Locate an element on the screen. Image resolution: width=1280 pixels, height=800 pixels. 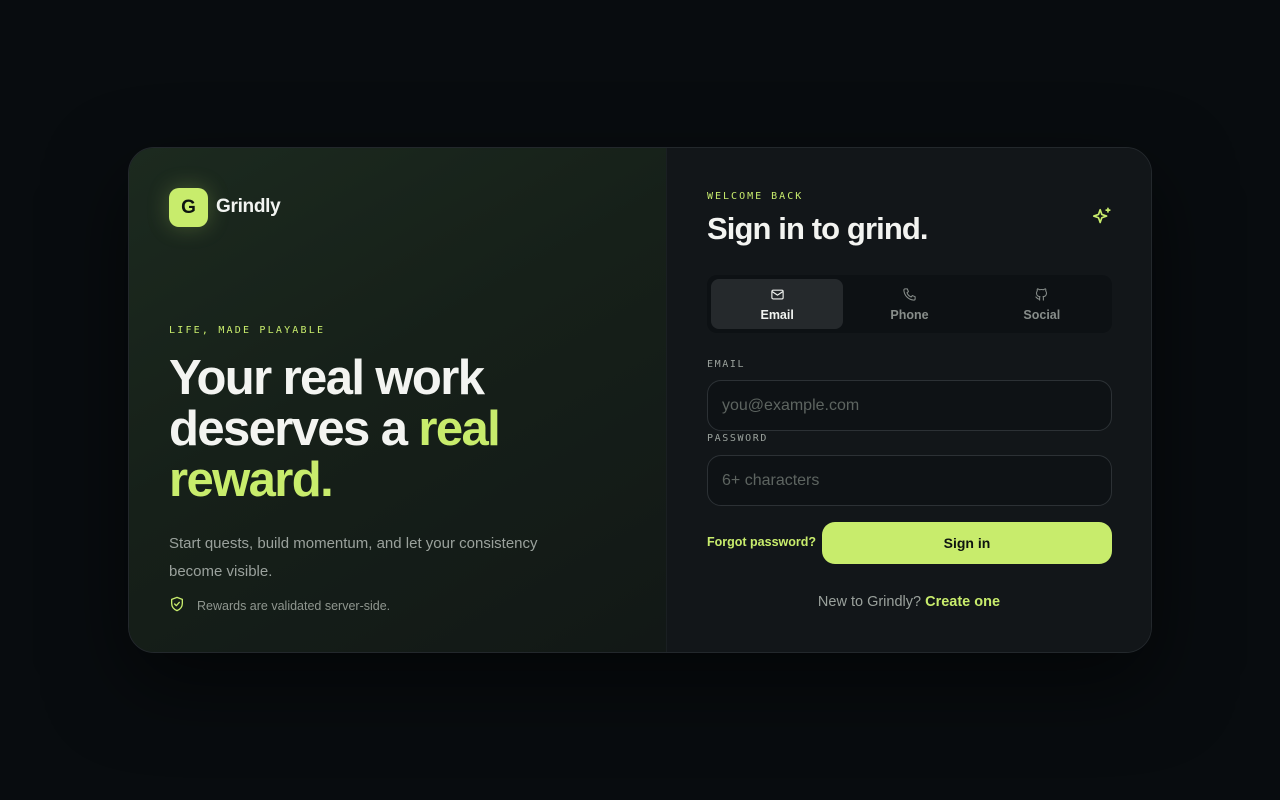
shield-check-icon is located at coordinates (177, 605).